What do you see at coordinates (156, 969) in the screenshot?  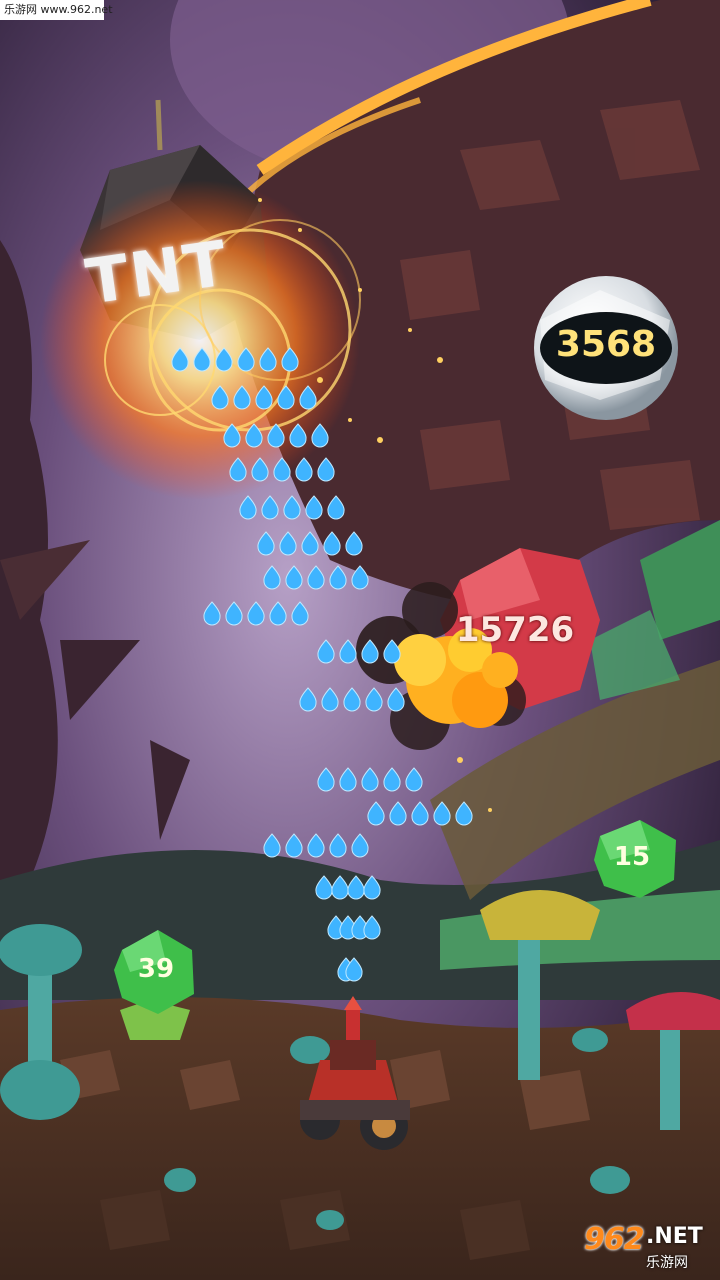 I see `green-left-value: 39` at bounding box center [156, 969].